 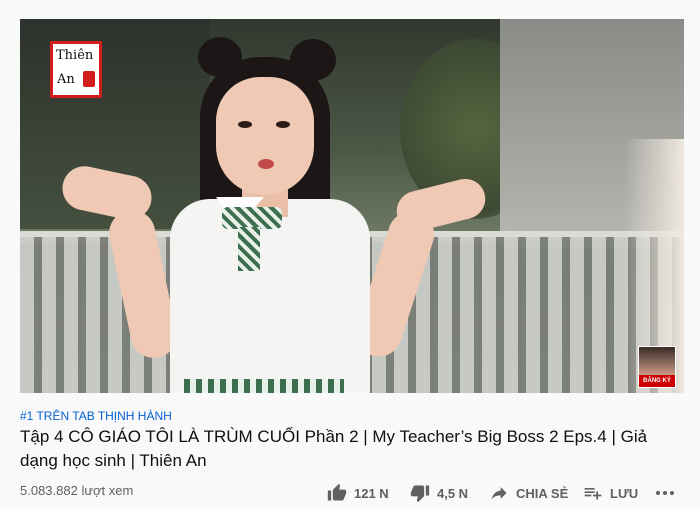 What do you see at coordinates (266, 164) in the screenshot?
I see `mouth` at bounding box center [266, 164].